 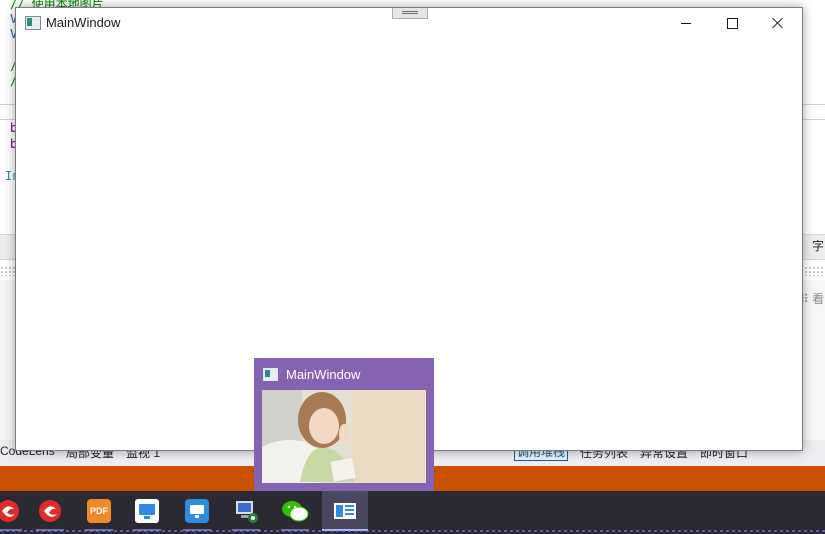 I want to click on drag-grip-icon, so click(x=410, y=13).